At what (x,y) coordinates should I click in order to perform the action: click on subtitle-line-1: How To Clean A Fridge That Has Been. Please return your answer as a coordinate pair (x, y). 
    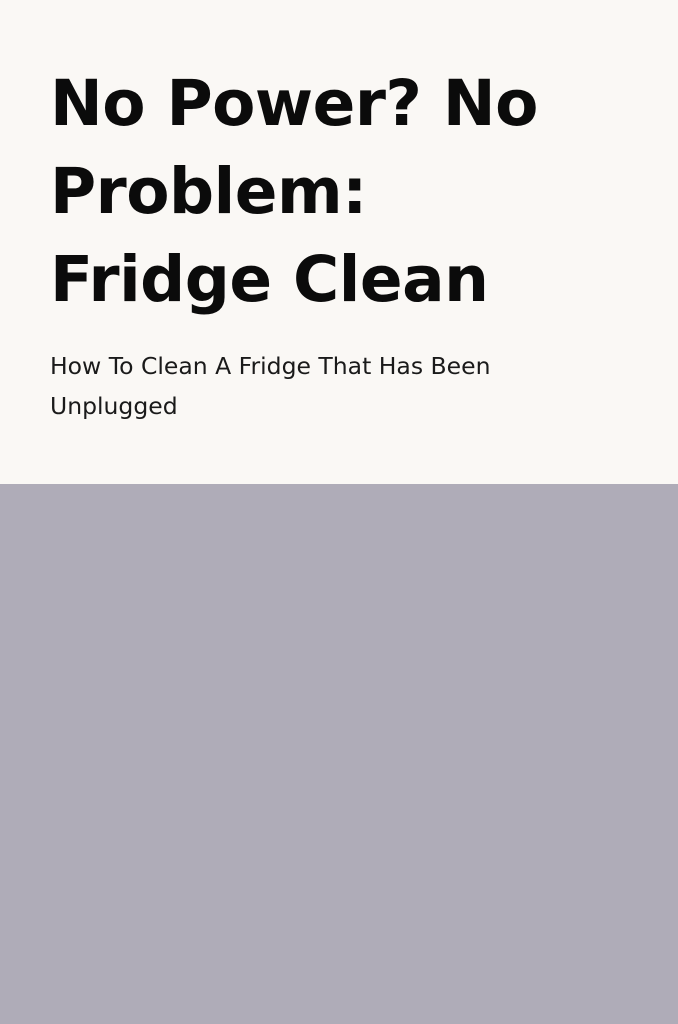
    Looking at the image, I should click on (270, 366).